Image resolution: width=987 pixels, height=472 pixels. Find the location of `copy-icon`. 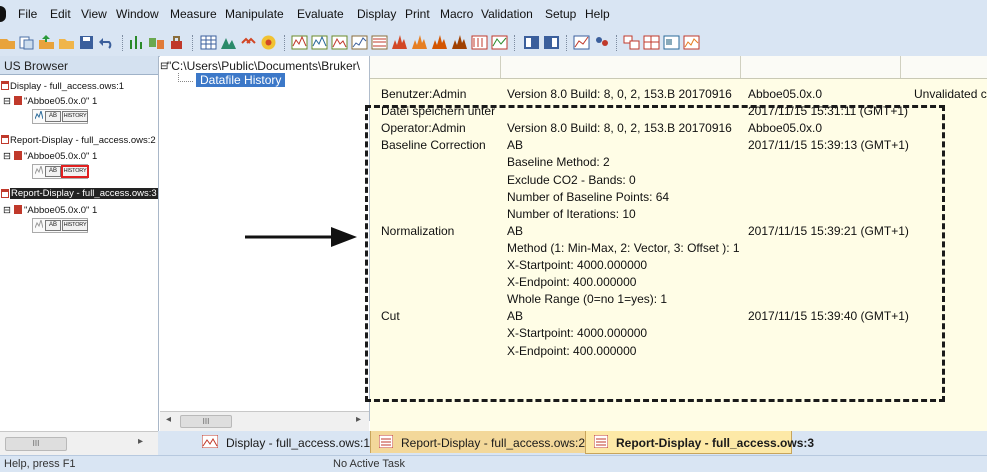

copy-icon is located at coordinates (26, 42).